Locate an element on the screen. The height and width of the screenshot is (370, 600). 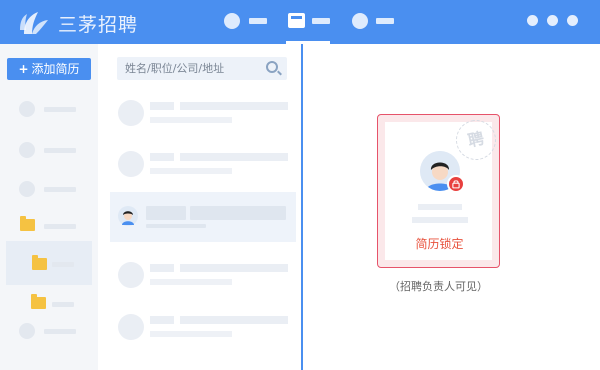
visibility-note: （招聘负责人可见） is located at coordinates (438, 286).